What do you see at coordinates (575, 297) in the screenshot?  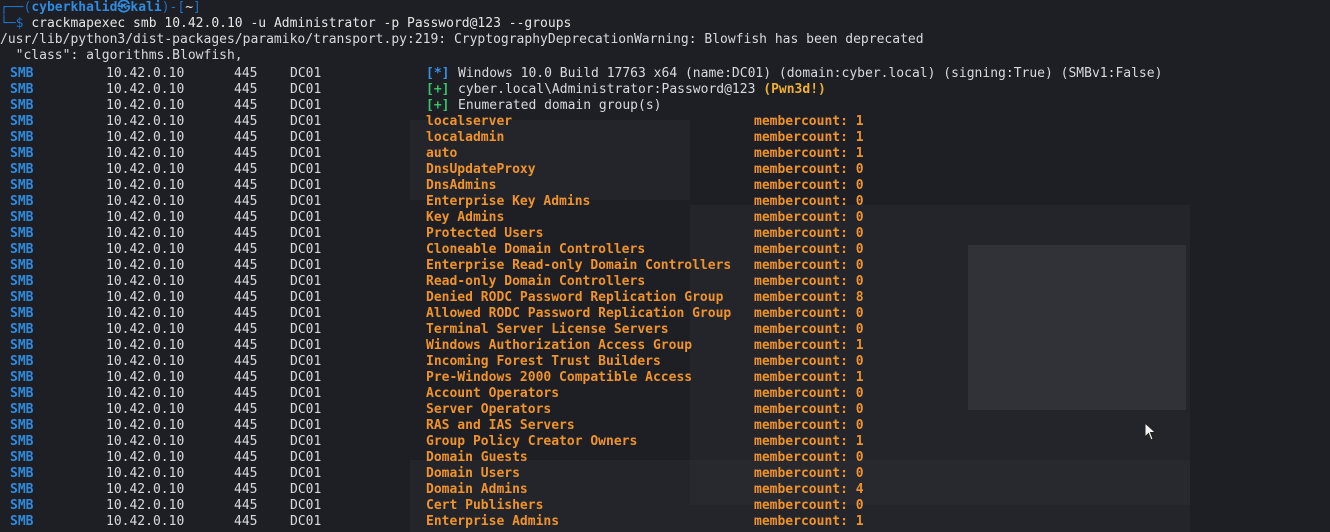 I see `group-name: Denied RODC Password Replication Group` at bounding box center [575, 297].